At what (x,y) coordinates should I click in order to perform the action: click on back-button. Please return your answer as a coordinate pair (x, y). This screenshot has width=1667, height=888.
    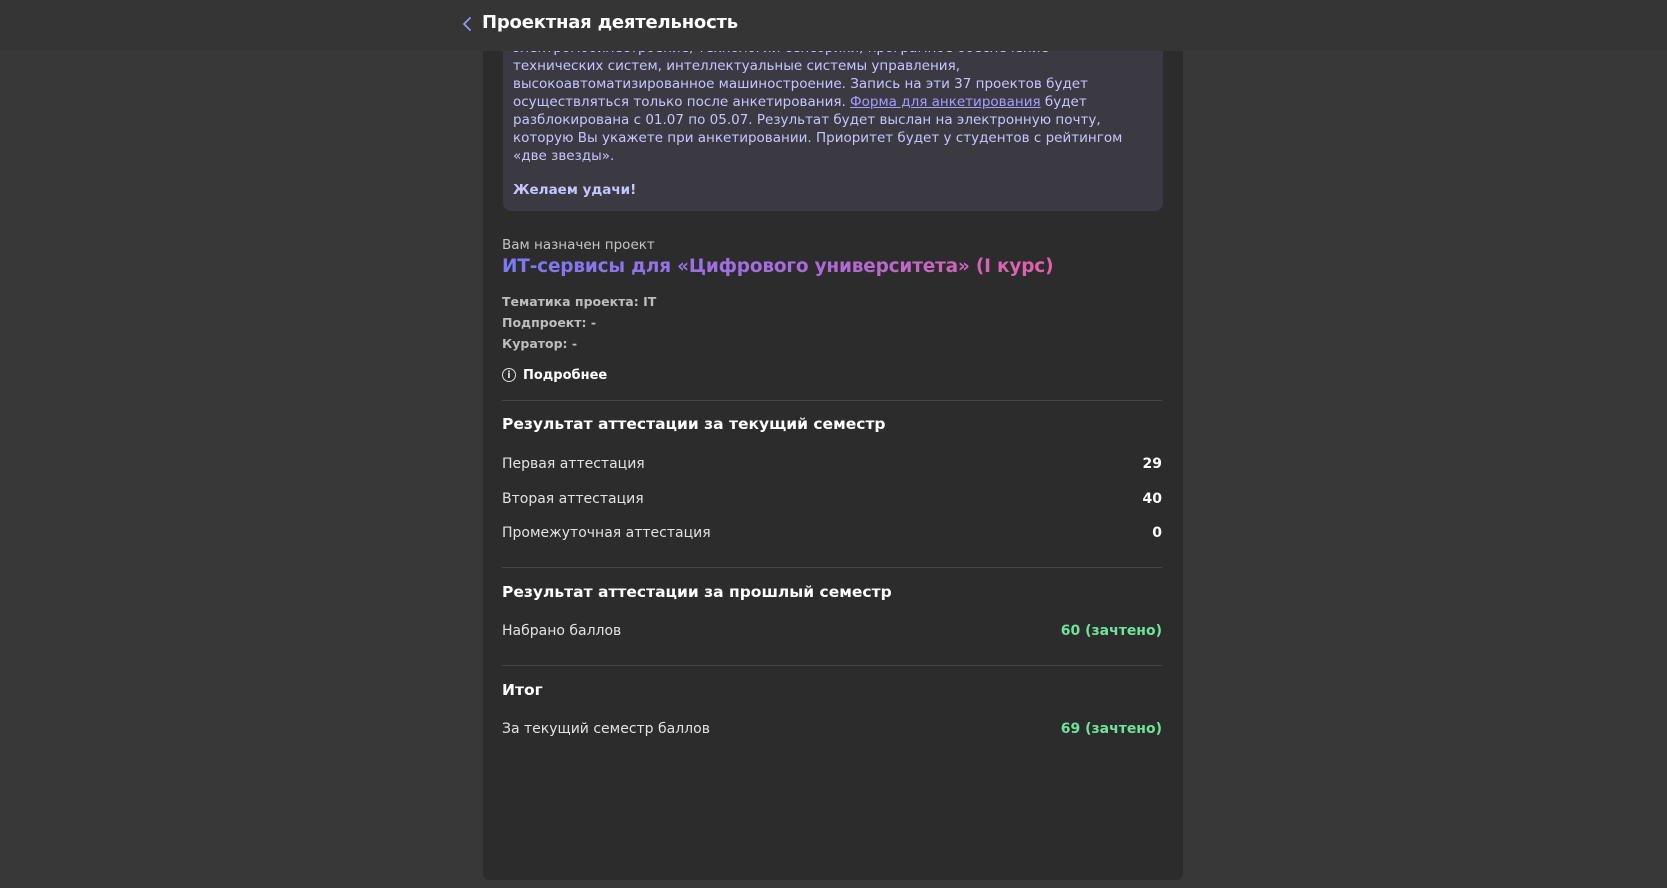
    Looking at the image, I should click on (467, 24).